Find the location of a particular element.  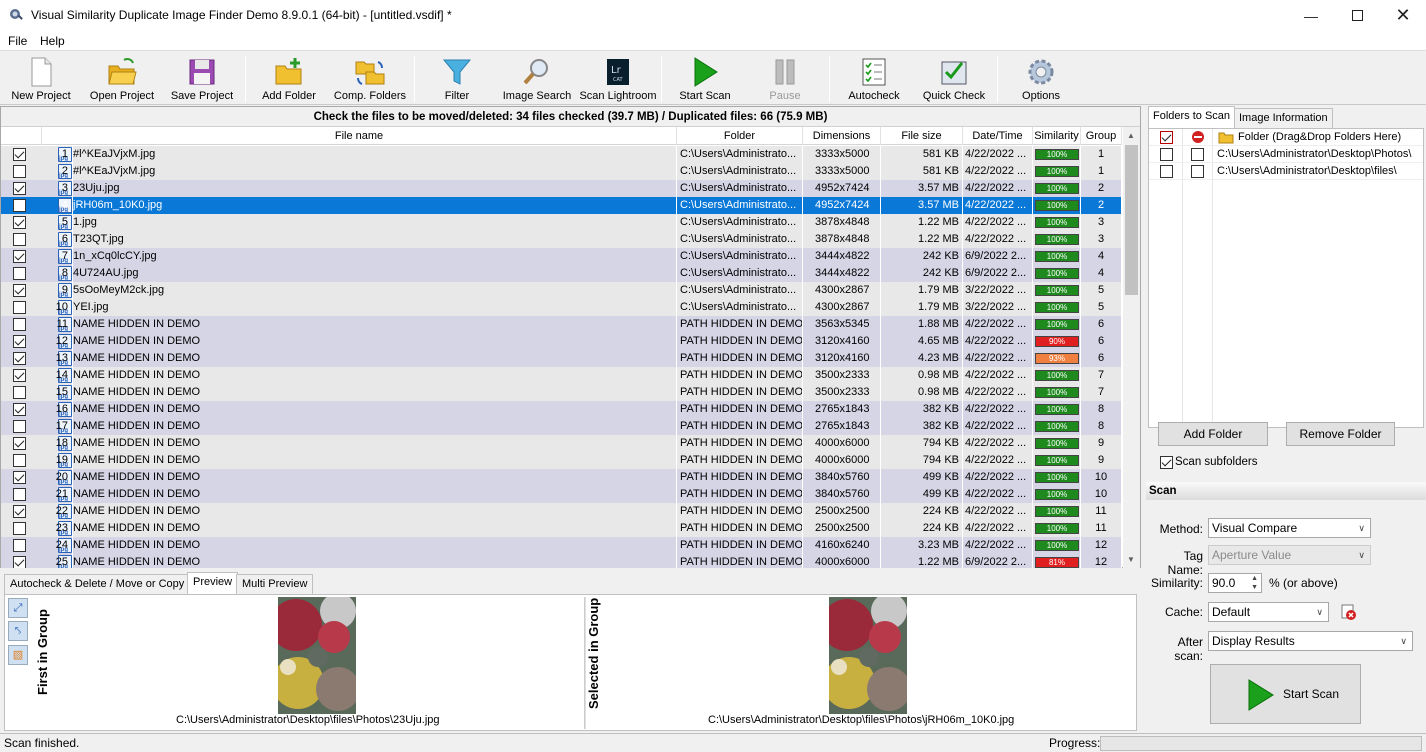

folder-row: Folder (Drag&Drop Folders Here) is located at coordinates (1286, 137).